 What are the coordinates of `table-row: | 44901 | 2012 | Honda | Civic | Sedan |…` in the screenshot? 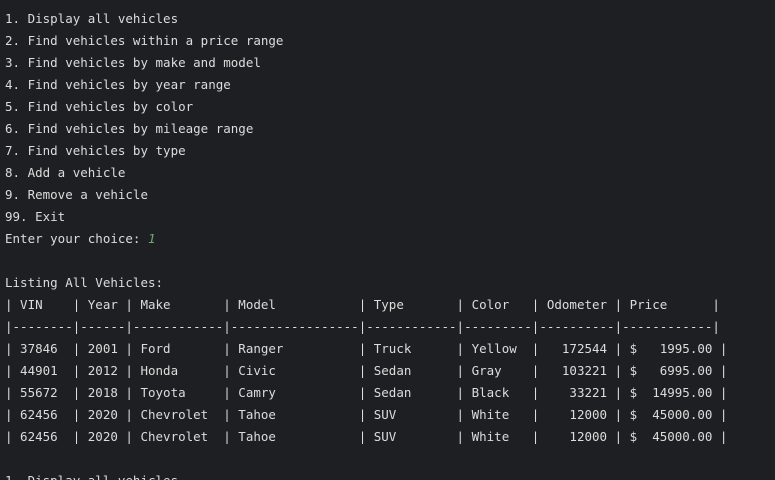 It's located at (366, 370).